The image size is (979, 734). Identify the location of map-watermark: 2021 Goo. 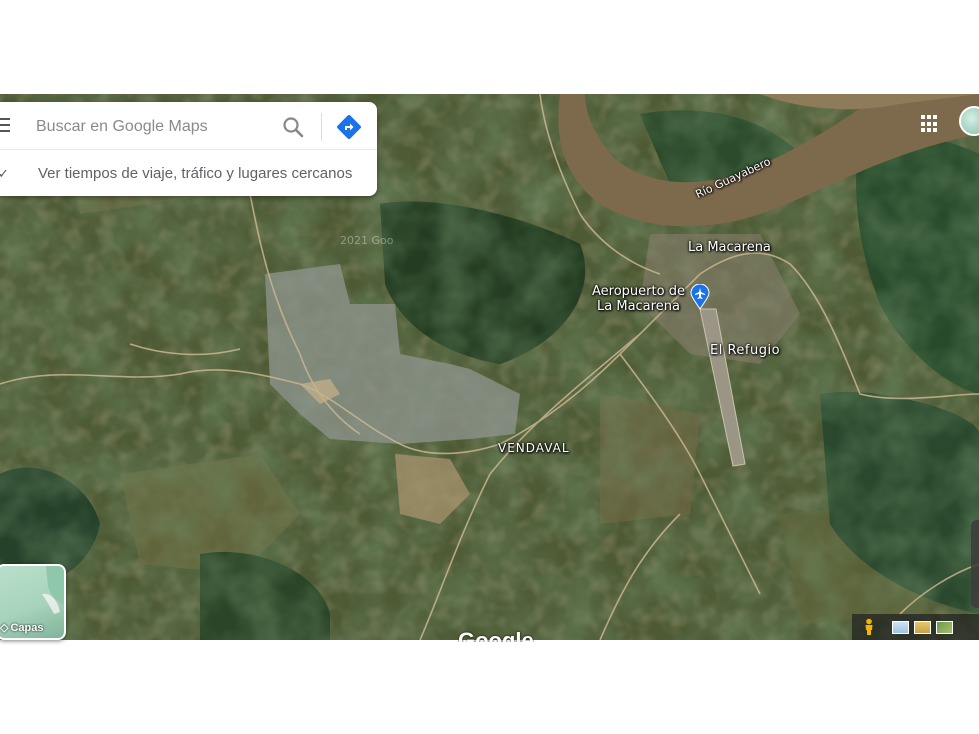
(367, 240).